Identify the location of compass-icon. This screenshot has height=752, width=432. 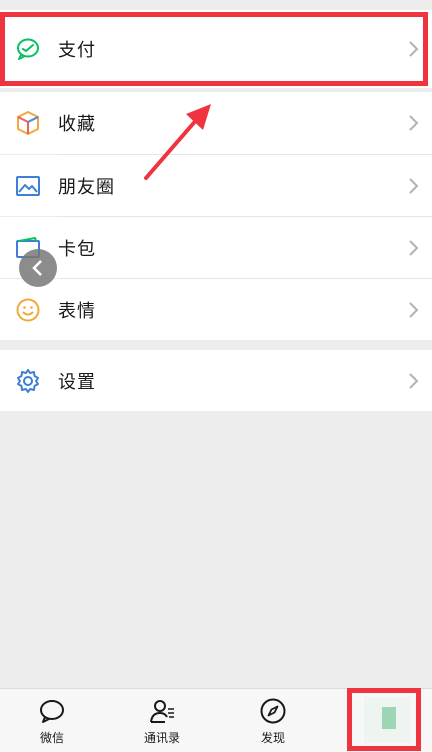
(273, 711).